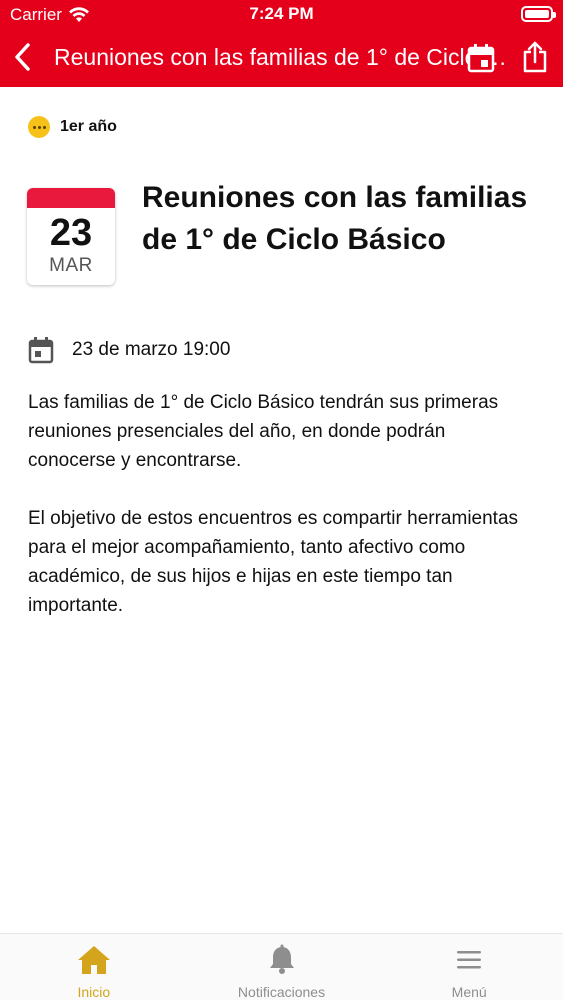 Image resolution: width=563 pixels, height=1000 pixels. Describe the element at coordinates (94, 992) in the screenshot. I see `tab-label: Inicio` at that location.